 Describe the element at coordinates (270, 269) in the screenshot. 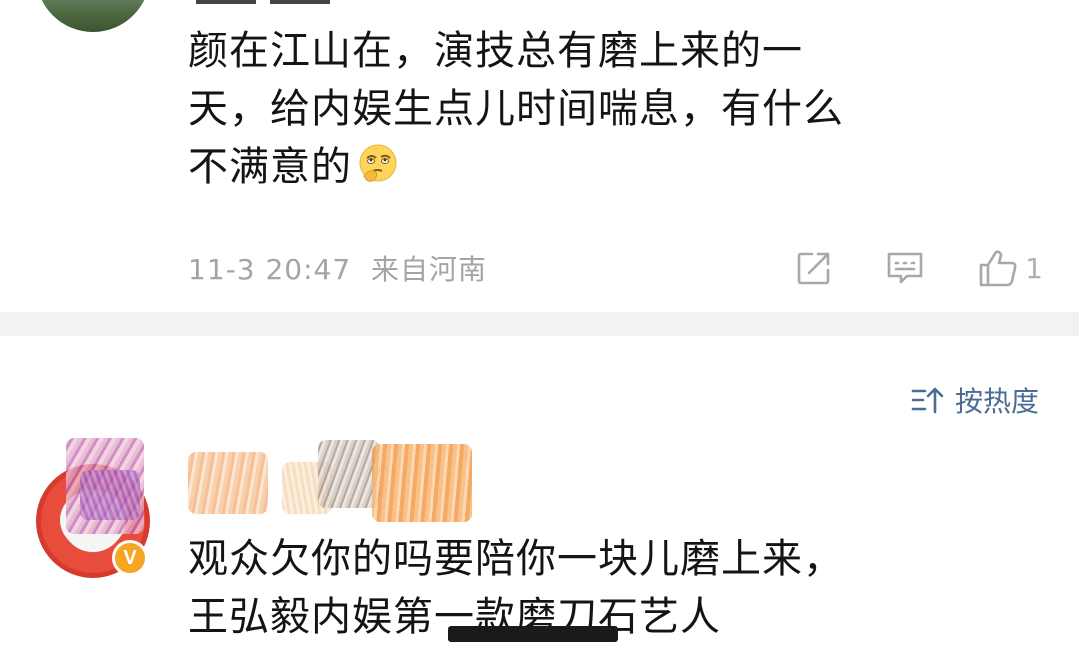

I see `timestamp: 11-3 20:47` at that location.